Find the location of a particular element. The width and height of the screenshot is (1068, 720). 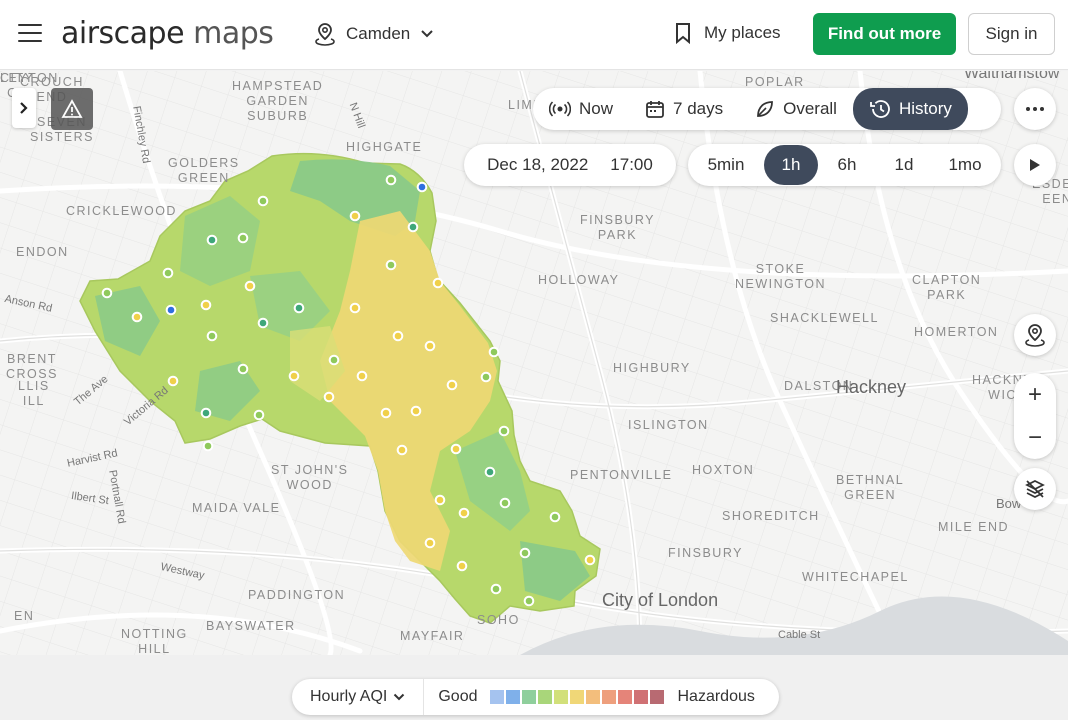

chevron-right-icon is located at coordinates (24, 108).